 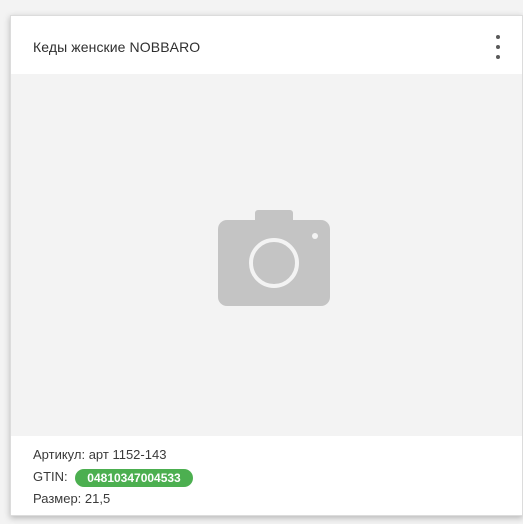 I want to click on more-vert-icon, so click(x=498, y=47).